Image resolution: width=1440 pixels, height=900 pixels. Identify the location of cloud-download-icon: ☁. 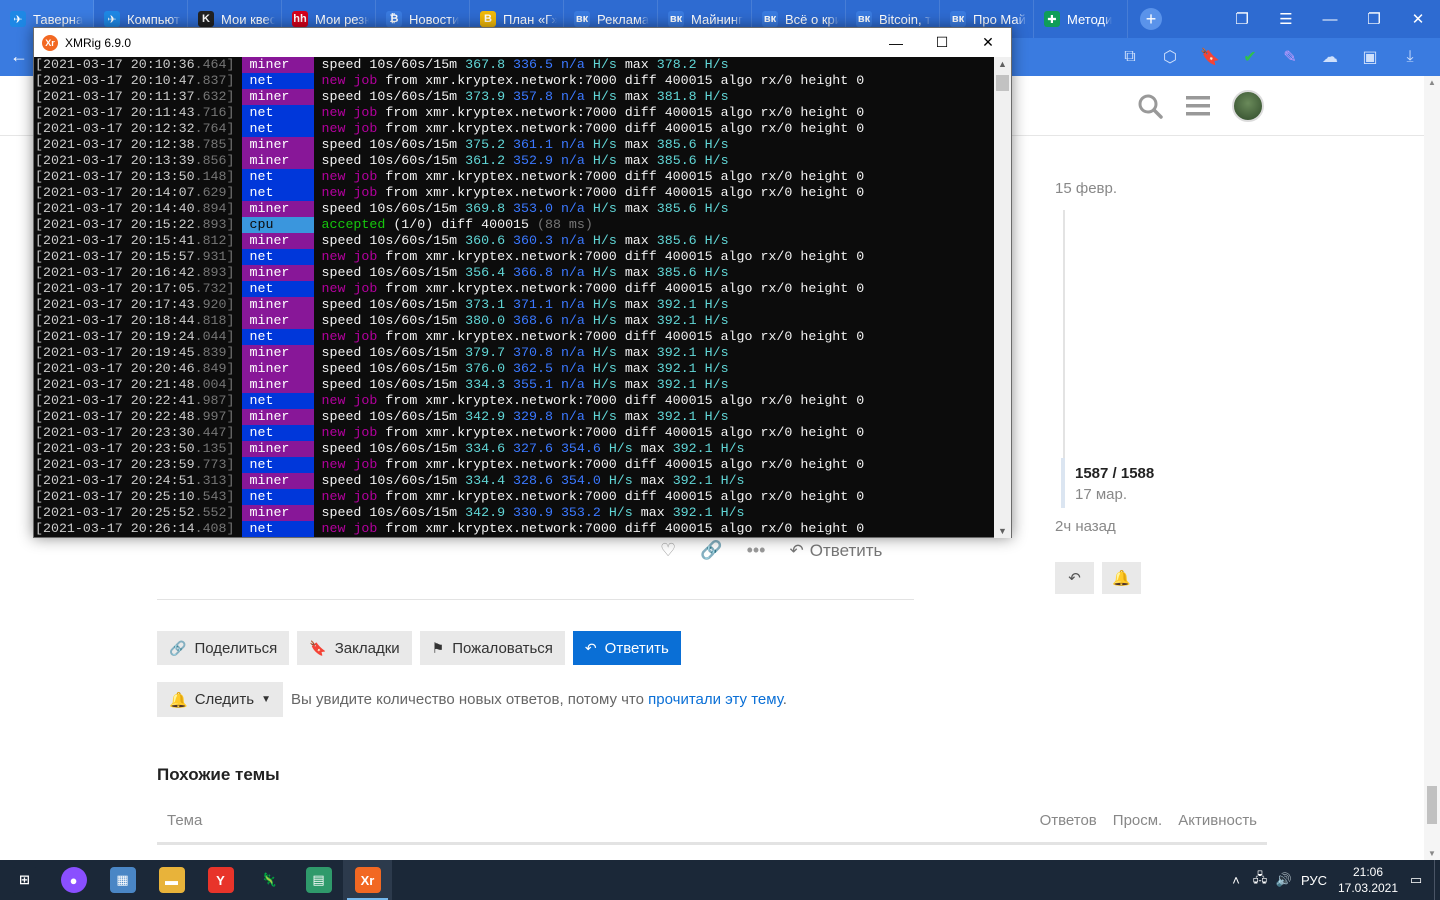
(1330, 57).